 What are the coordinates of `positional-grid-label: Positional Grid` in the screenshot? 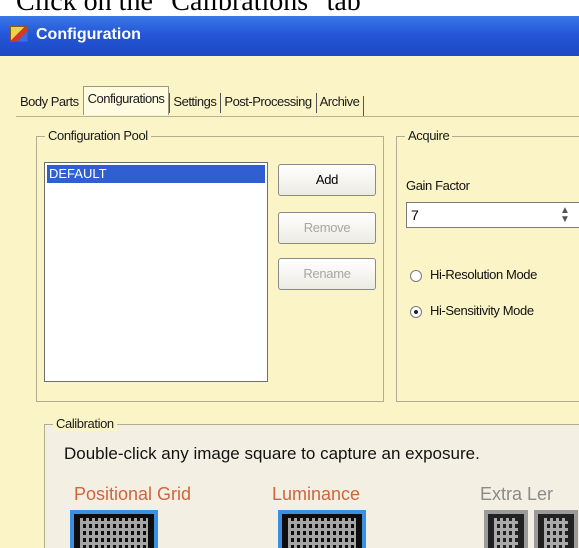 It's located at (133, 494).